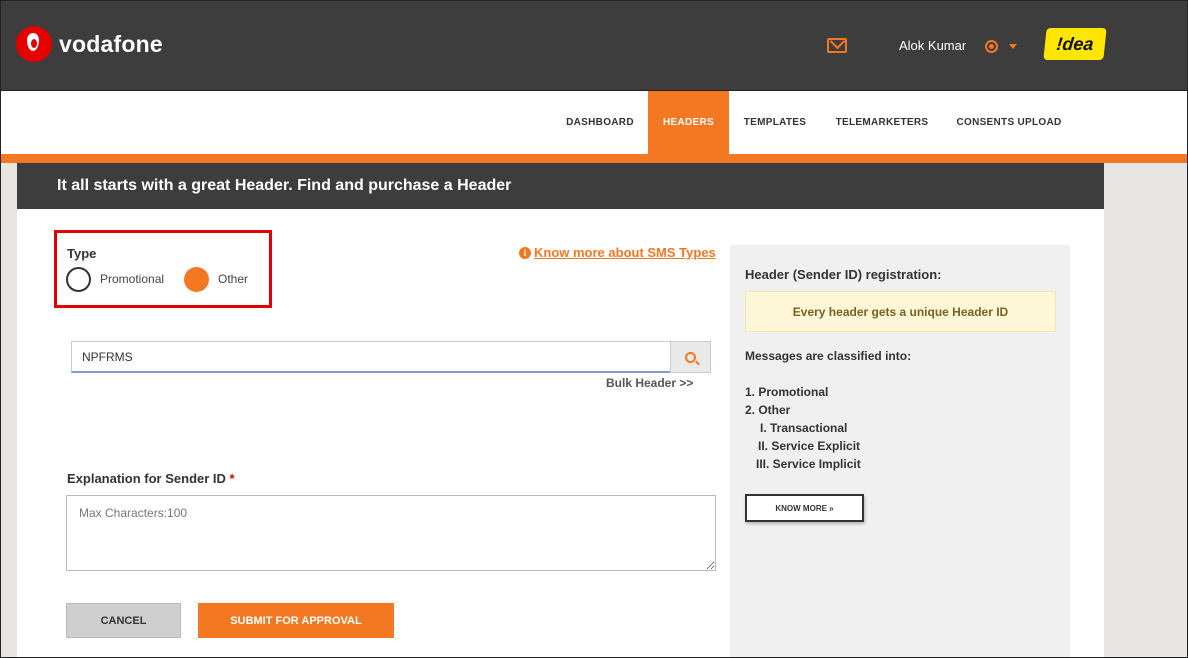 Image resolution: width=1188 pixels, height=658 pixels. What do you see at coordinates (163, 269) in the screenshot?
I see `type-highlight-box` at bounding box center [163, 269].